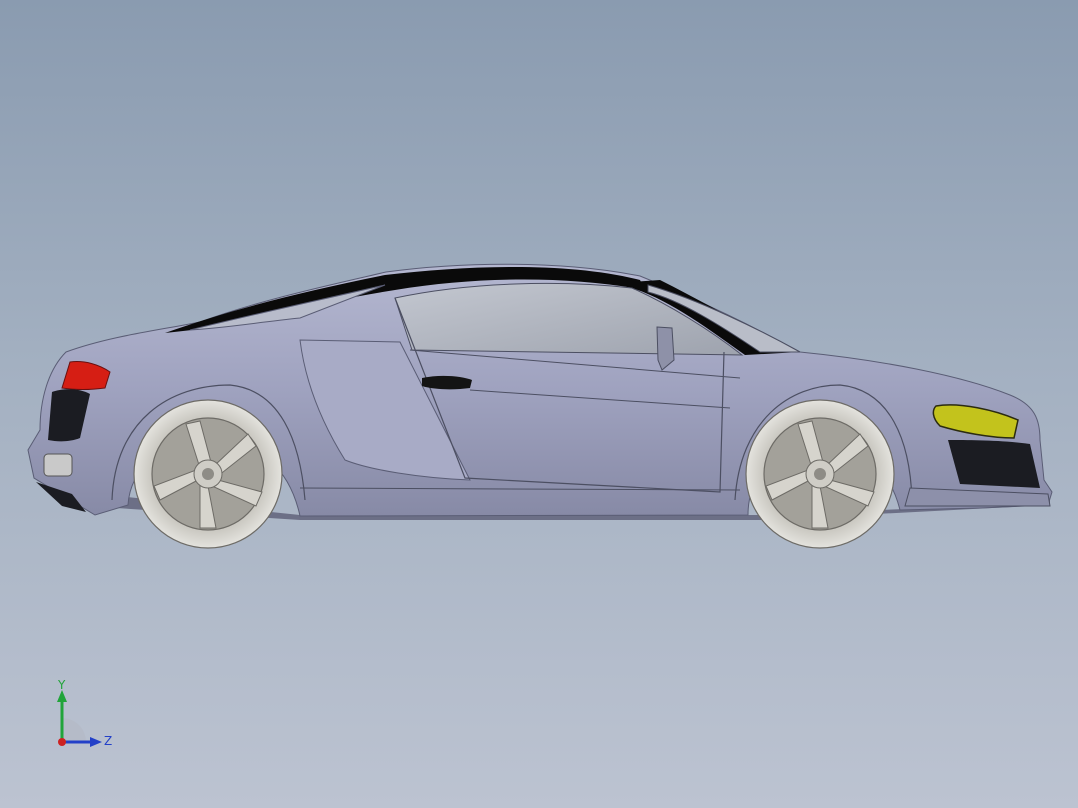 The image size is (1078, 808). Describe the element at coordinates (108, 741) in the screenshot. I see `z-axis-label: Z` at that location.